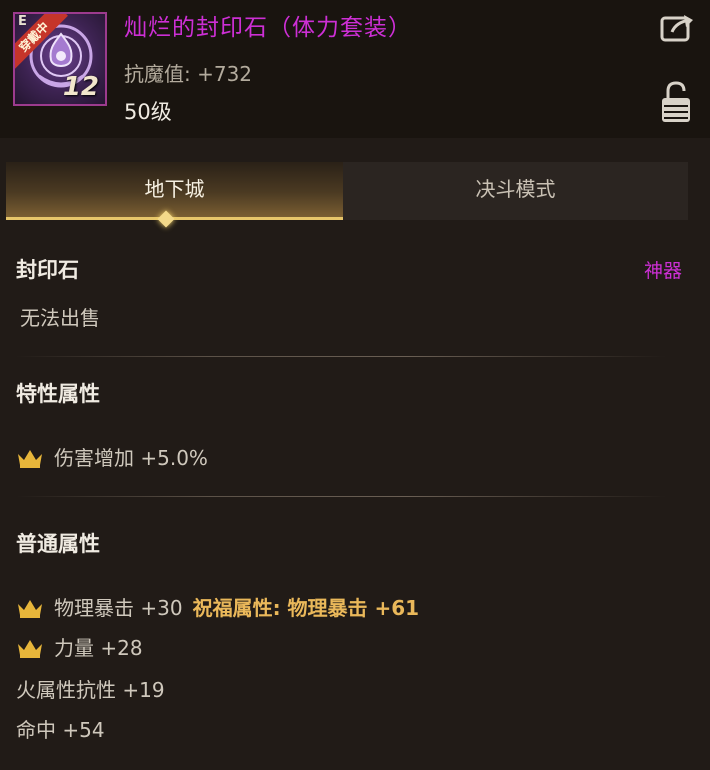  Describe the element at coordinates (131, 458) in the screenshot. I see `special-attribute-text: 伤害增加 +5.0%` at that location.